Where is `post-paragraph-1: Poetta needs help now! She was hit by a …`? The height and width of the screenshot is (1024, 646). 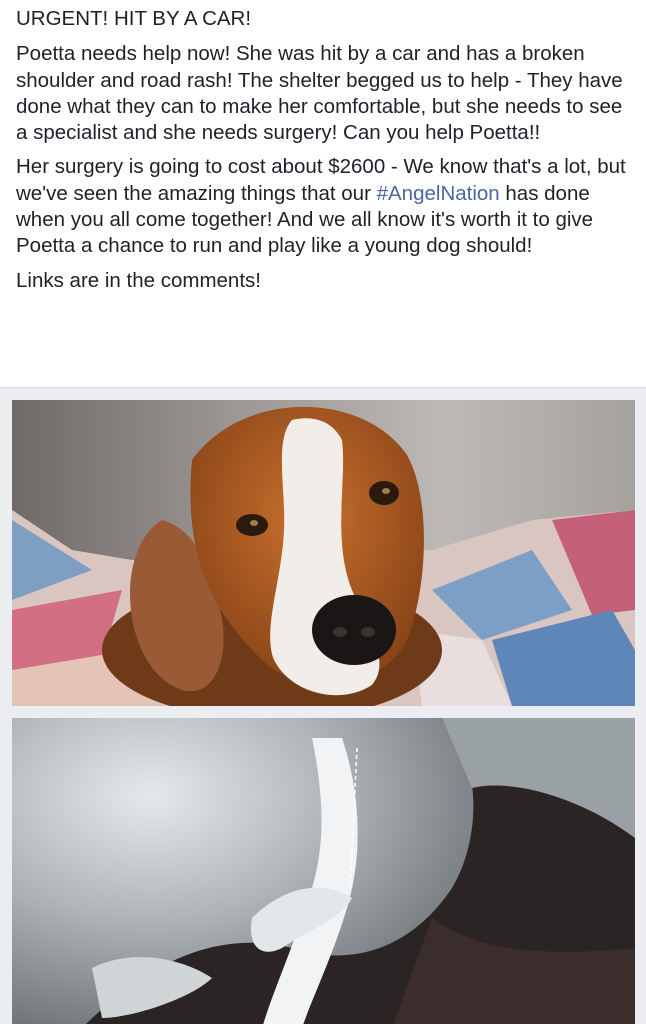
post-paragraph-1: Poetta needs help now! She was hit by a … is located at coordinates (319, 93).